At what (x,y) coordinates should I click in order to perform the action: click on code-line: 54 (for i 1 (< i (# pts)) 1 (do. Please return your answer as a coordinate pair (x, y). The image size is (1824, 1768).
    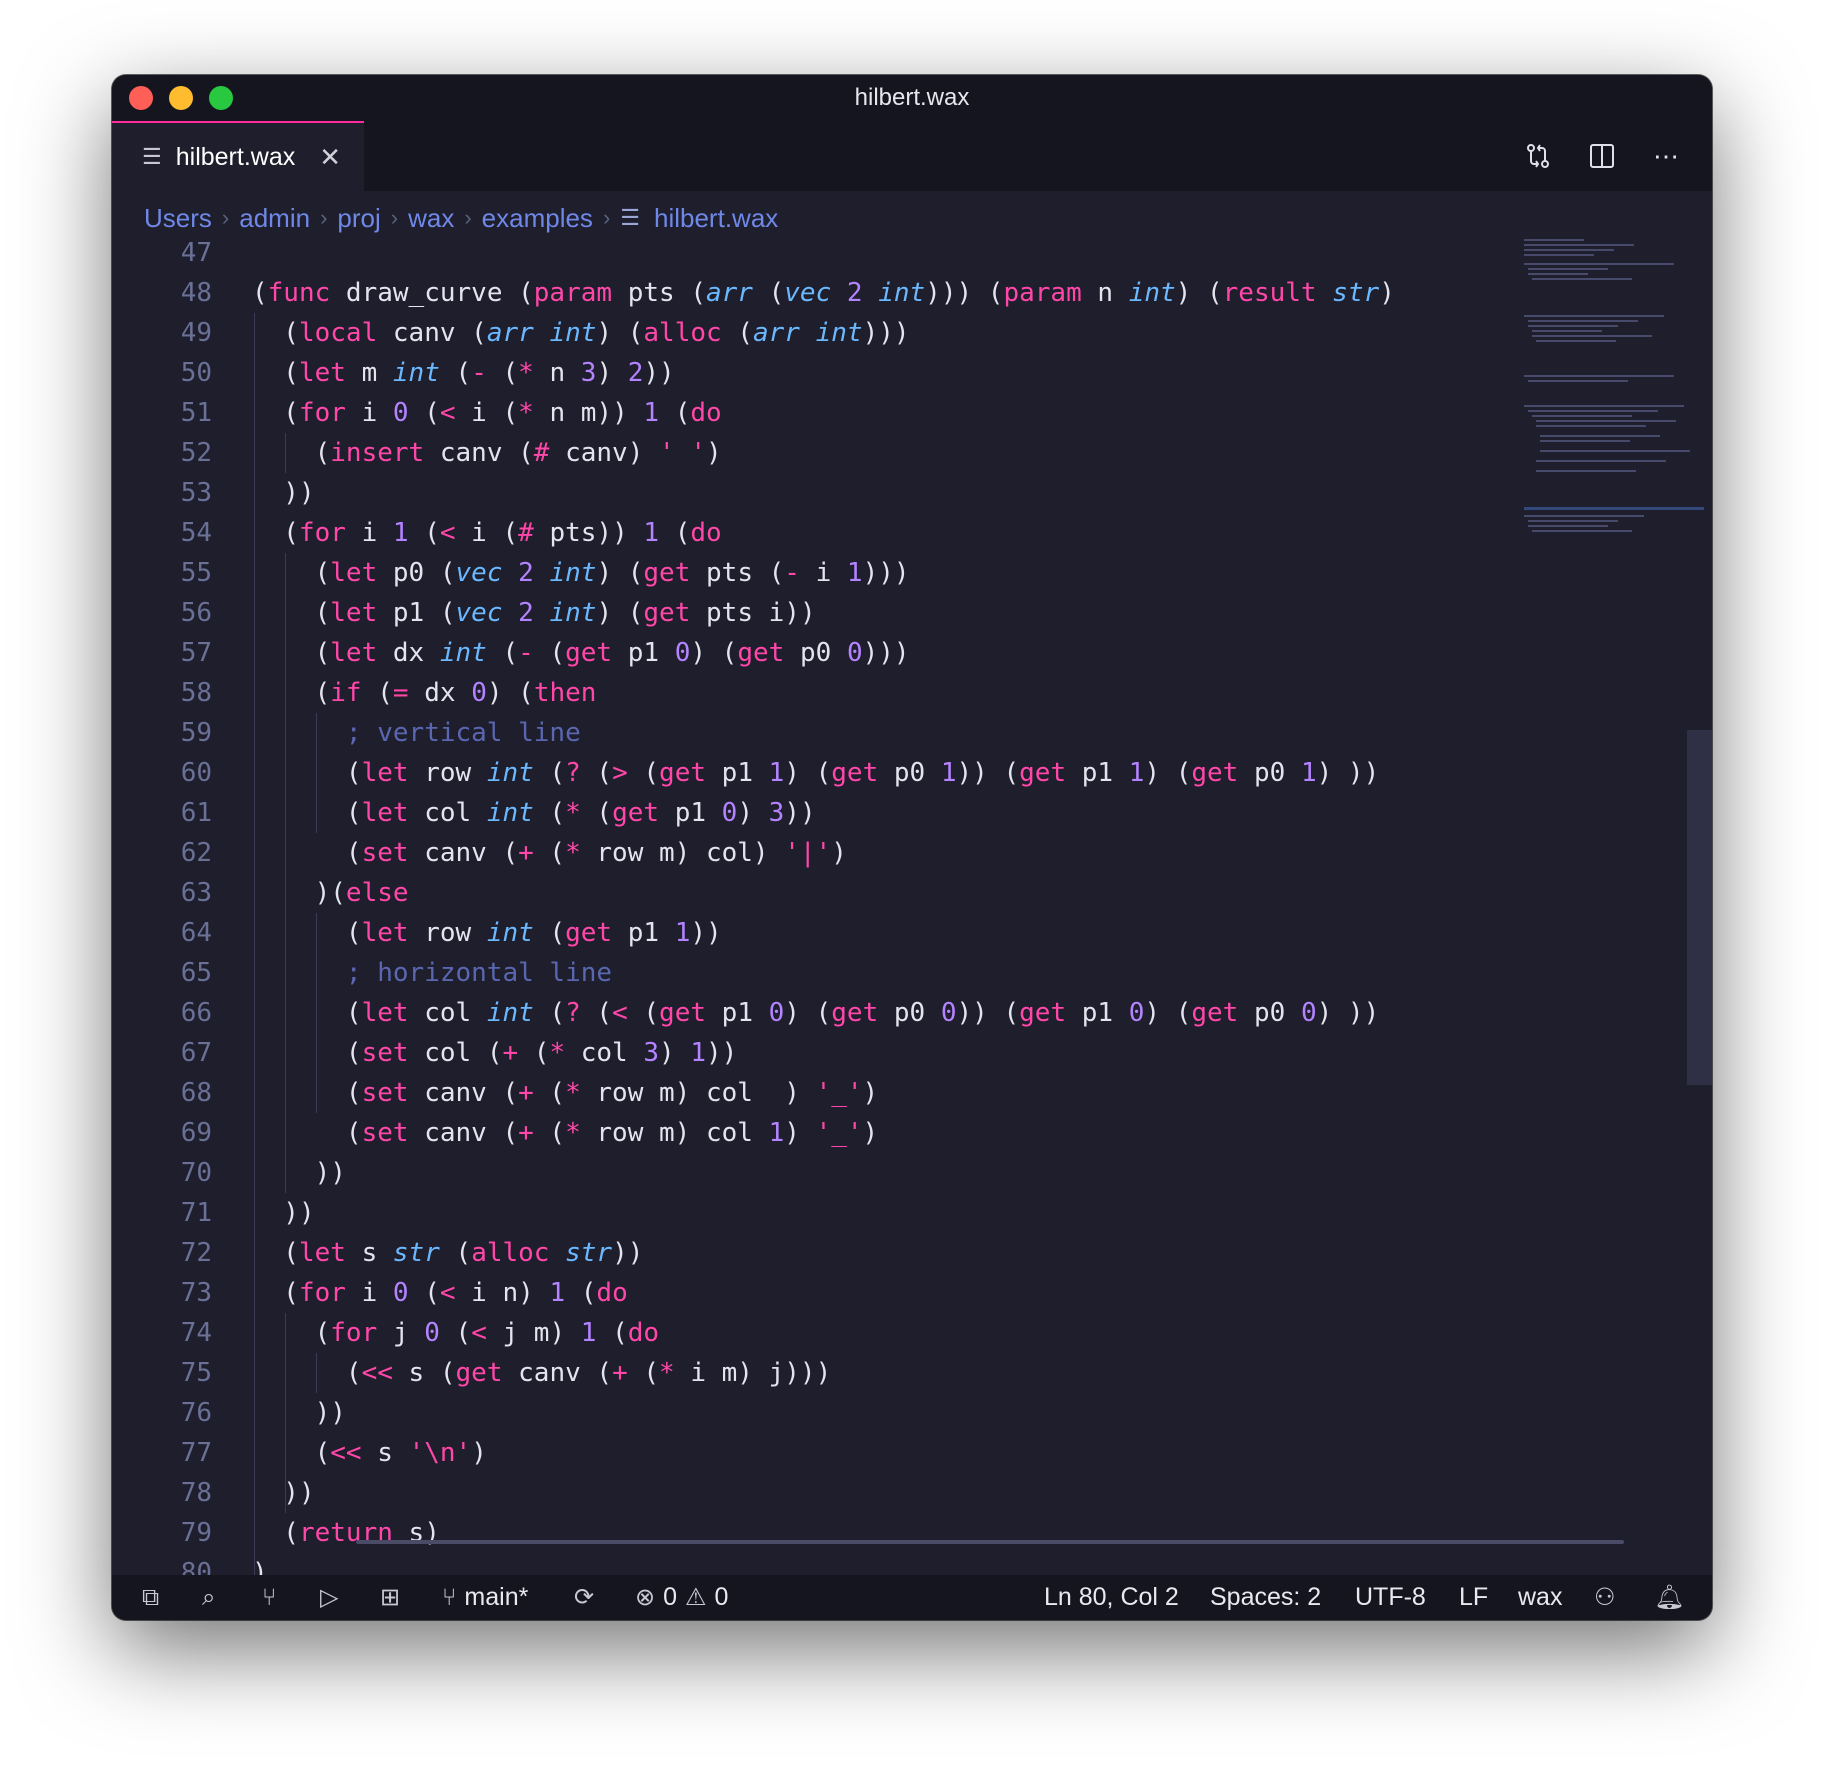
    Looking at the image, I should click on (417, 533).